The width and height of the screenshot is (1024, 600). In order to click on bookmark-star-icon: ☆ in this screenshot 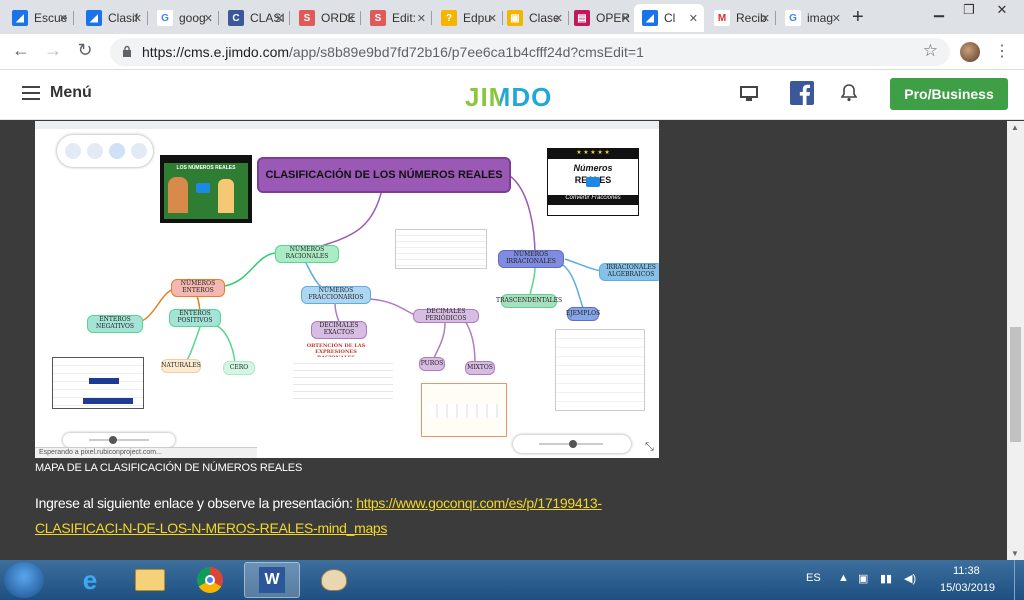, I will do `click(930, 51)`.